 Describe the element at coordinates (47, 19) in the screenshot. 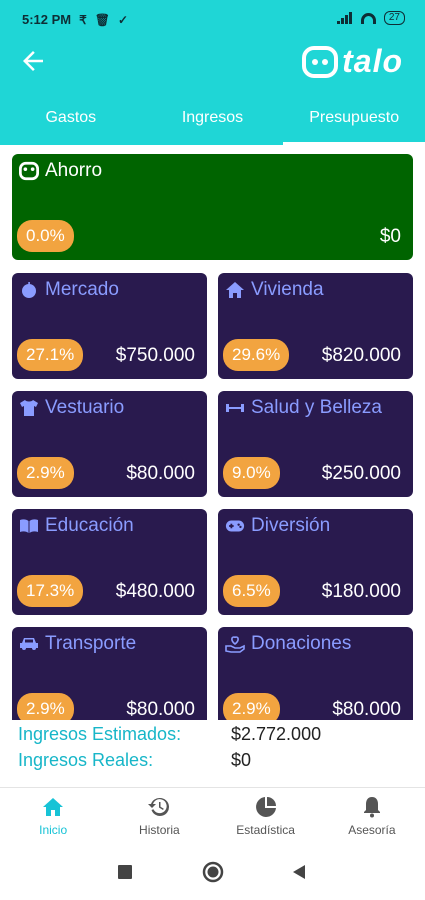

I see `status-time: 5:12 PM` at that location.